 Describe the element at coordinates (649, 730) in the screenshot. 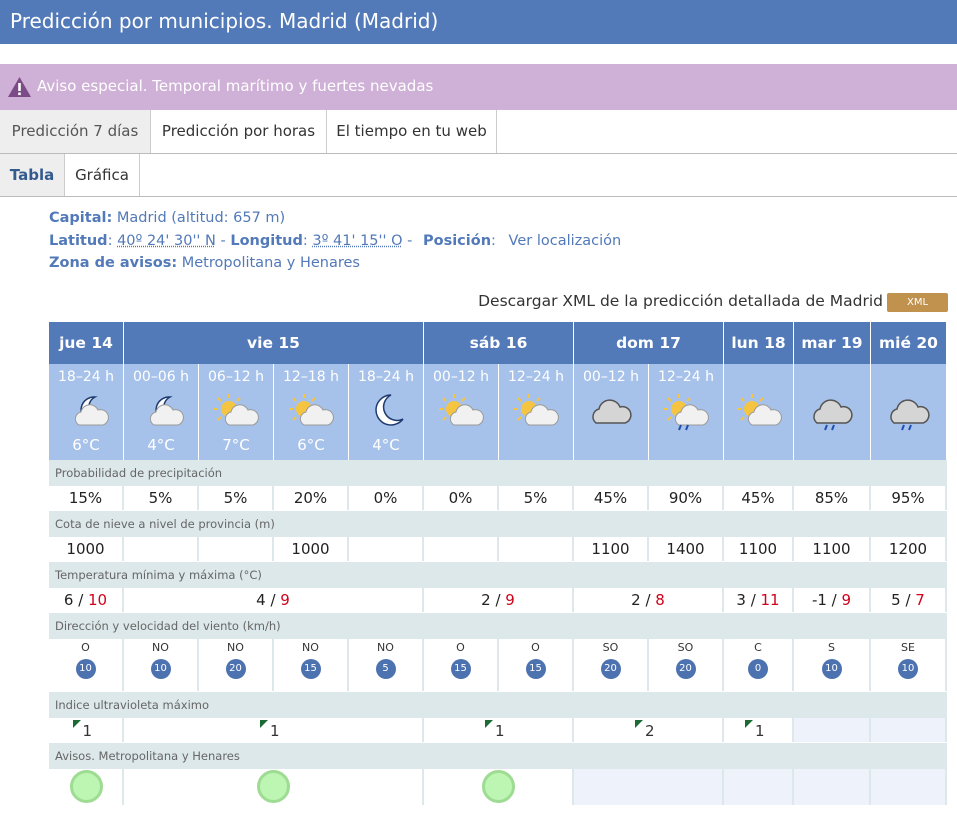

I see `uv-cell: 2` at that location.